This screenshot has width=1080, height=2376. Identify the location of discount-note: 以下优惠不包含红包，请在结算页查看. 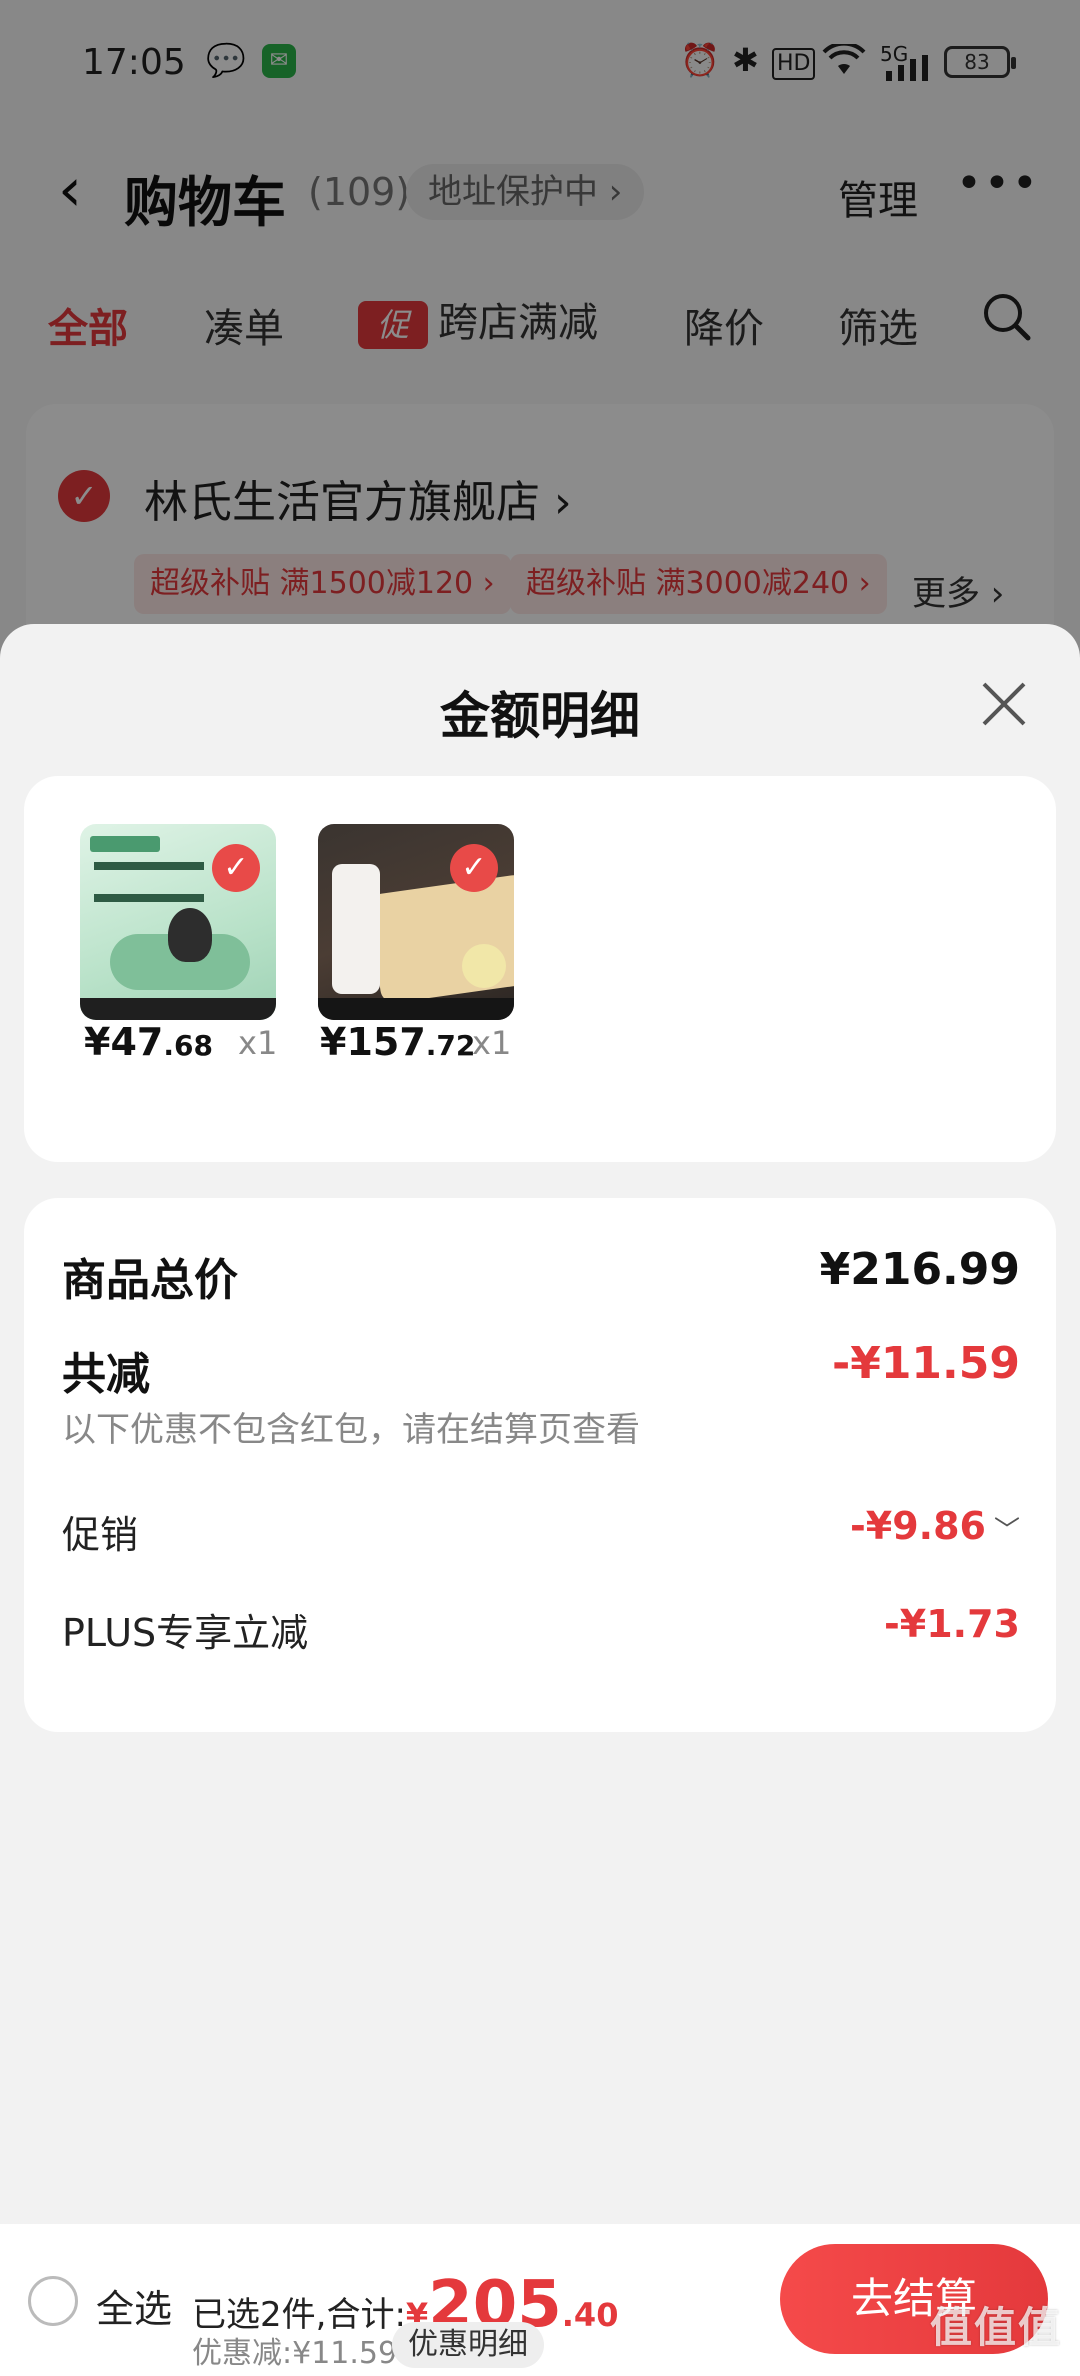
(351, 1430).